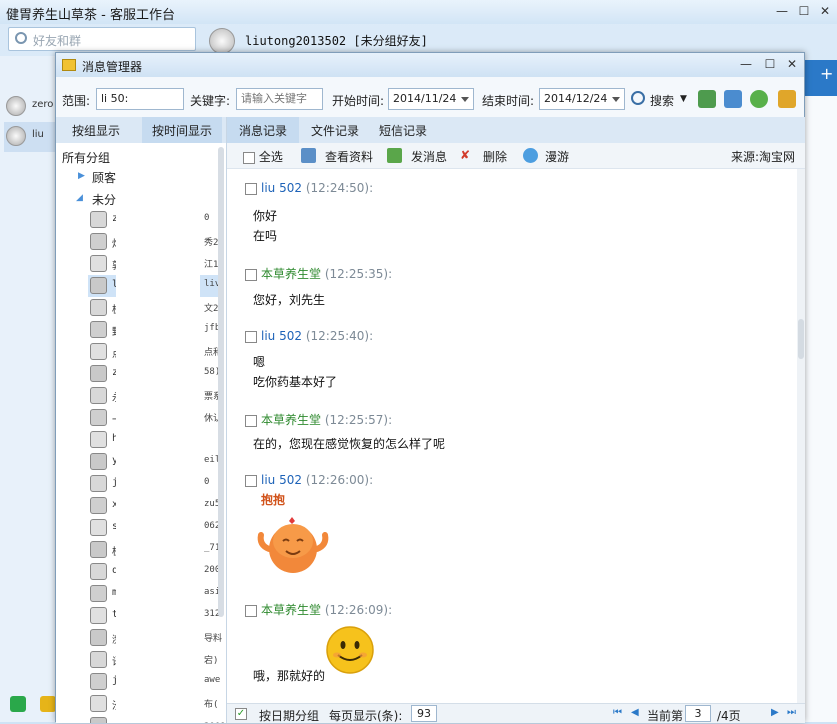 The image size is (837, 724). I want to click on add-icon: +, so click(826, 73).